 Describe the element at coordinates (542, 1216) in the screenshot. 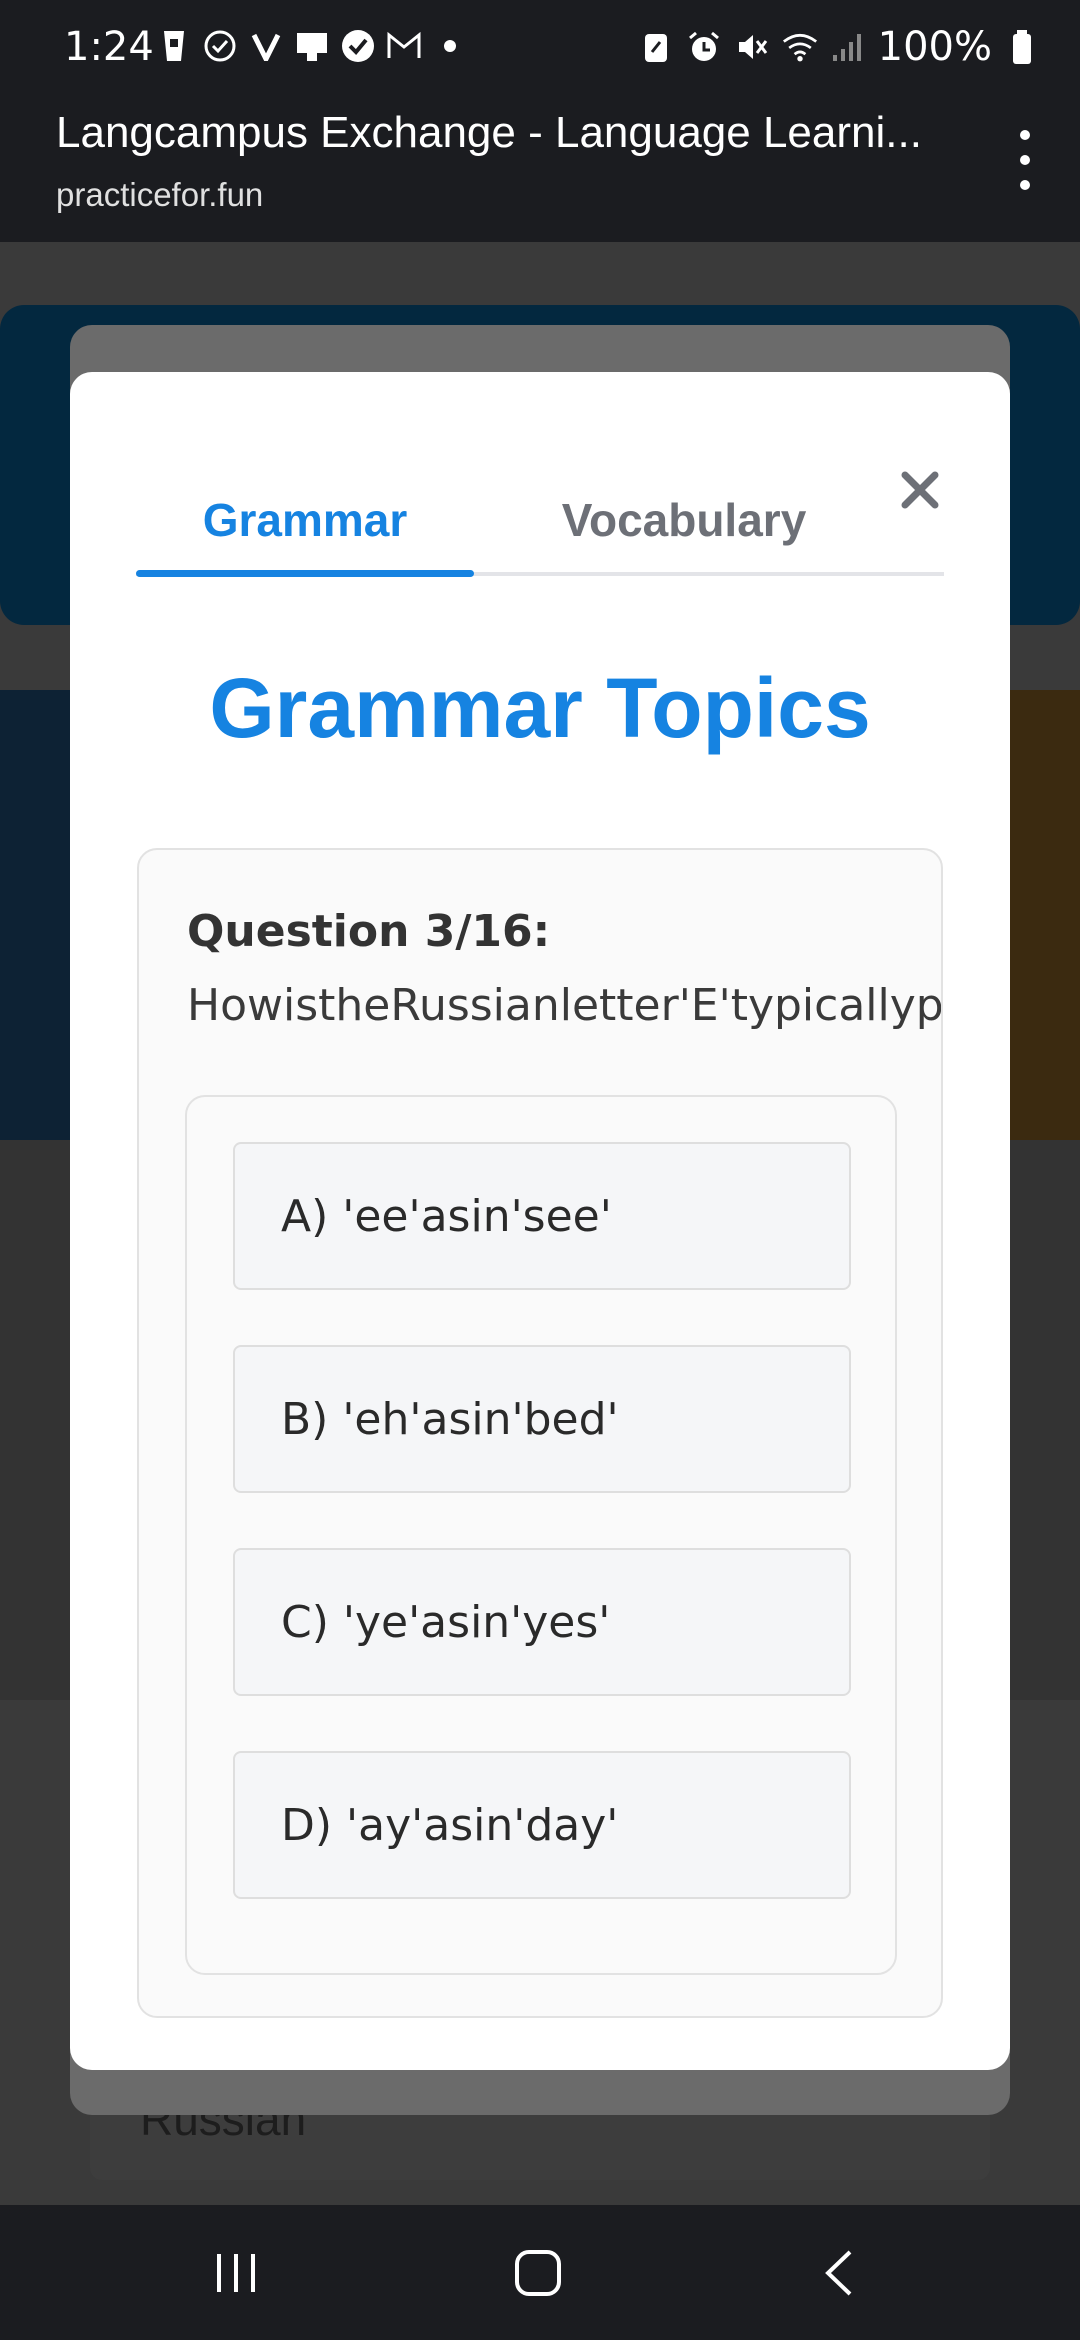

I see `answer-option-a: A) 'ee'asin'see'` at that location.